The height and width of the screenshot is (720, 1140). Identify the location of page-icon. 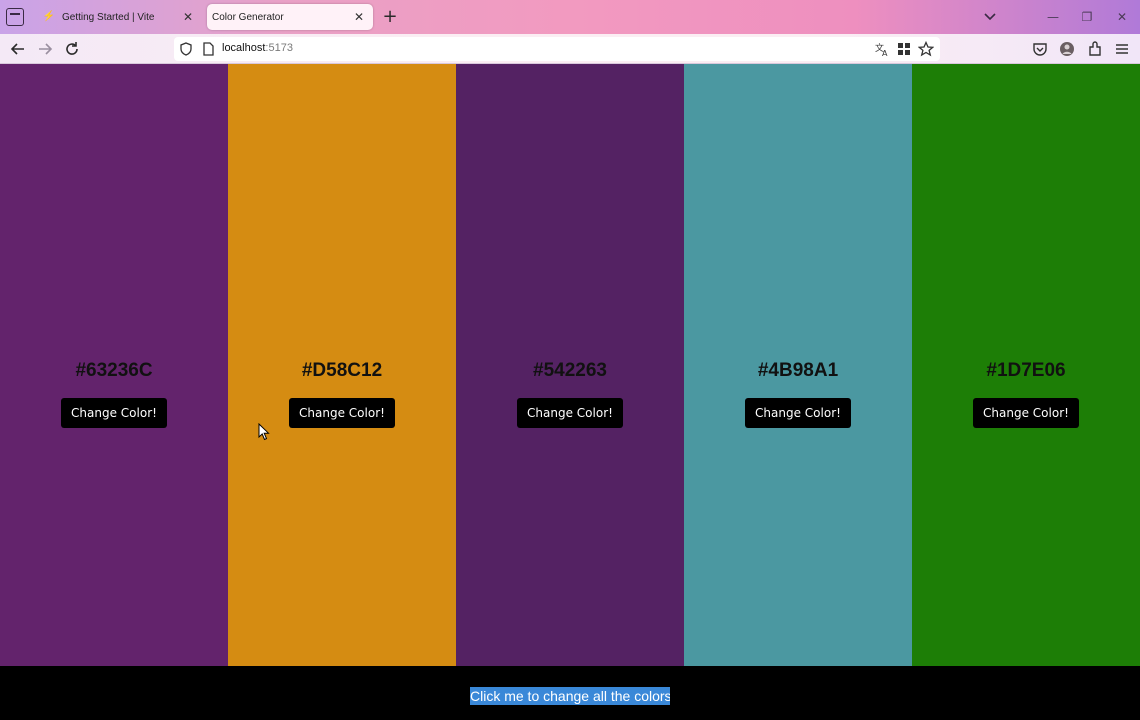
(208, 49).